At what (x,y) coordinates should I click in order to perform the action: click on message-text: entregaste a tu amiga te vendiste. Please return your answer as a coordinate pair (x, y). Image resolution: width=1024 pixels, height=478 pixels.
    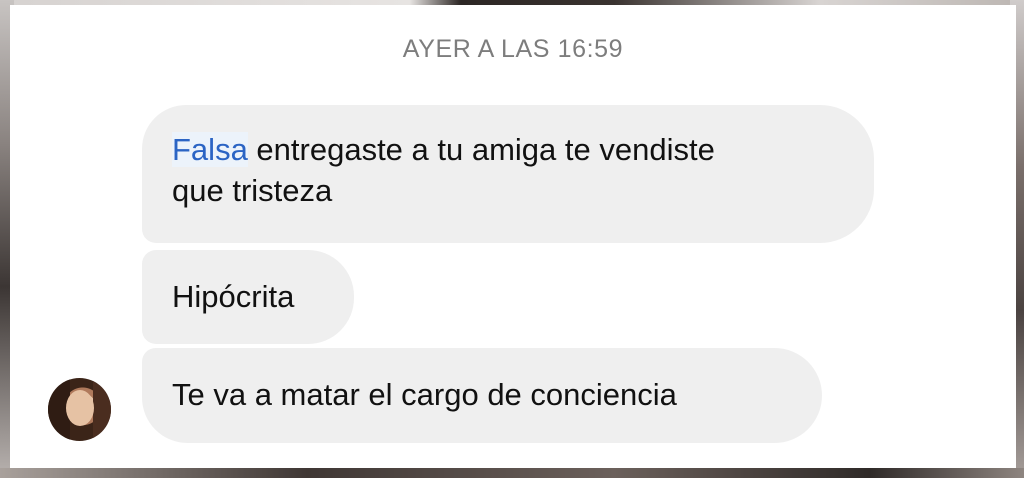
    Looking at the image, I should click on (481, 149).